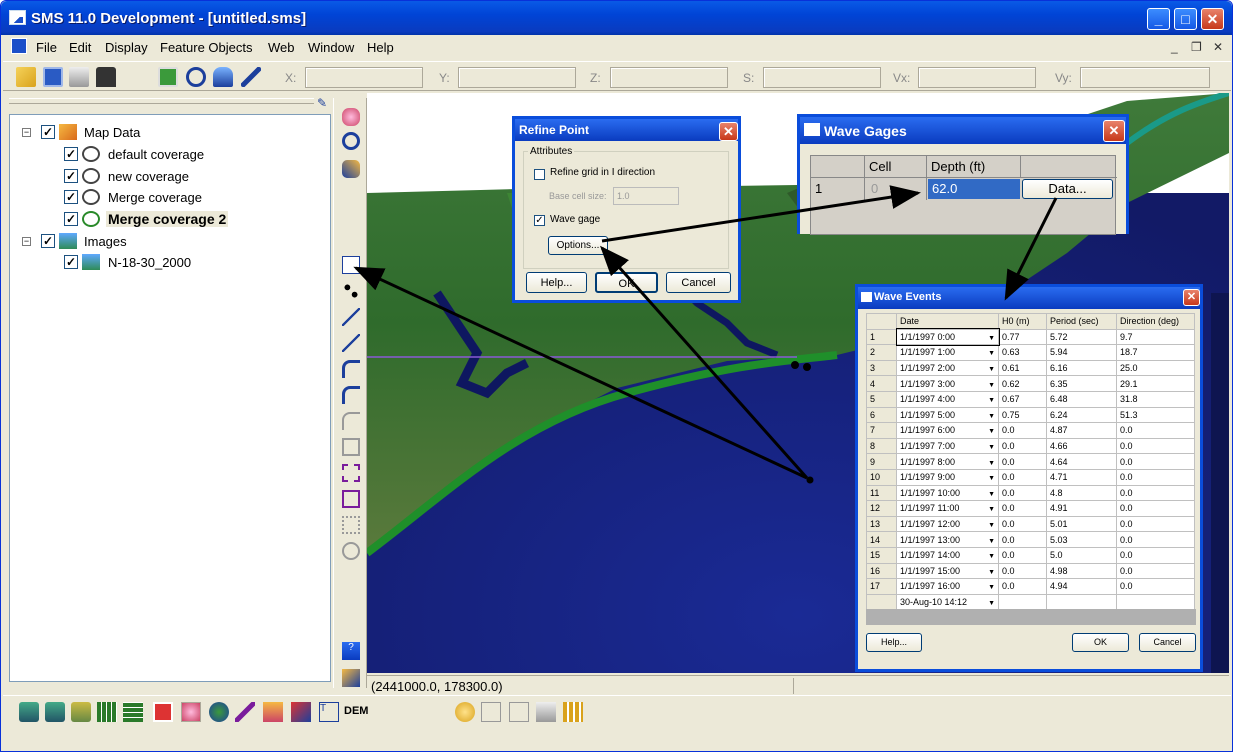  I want to click on arrow-gage-to-options, so click(704, 362).